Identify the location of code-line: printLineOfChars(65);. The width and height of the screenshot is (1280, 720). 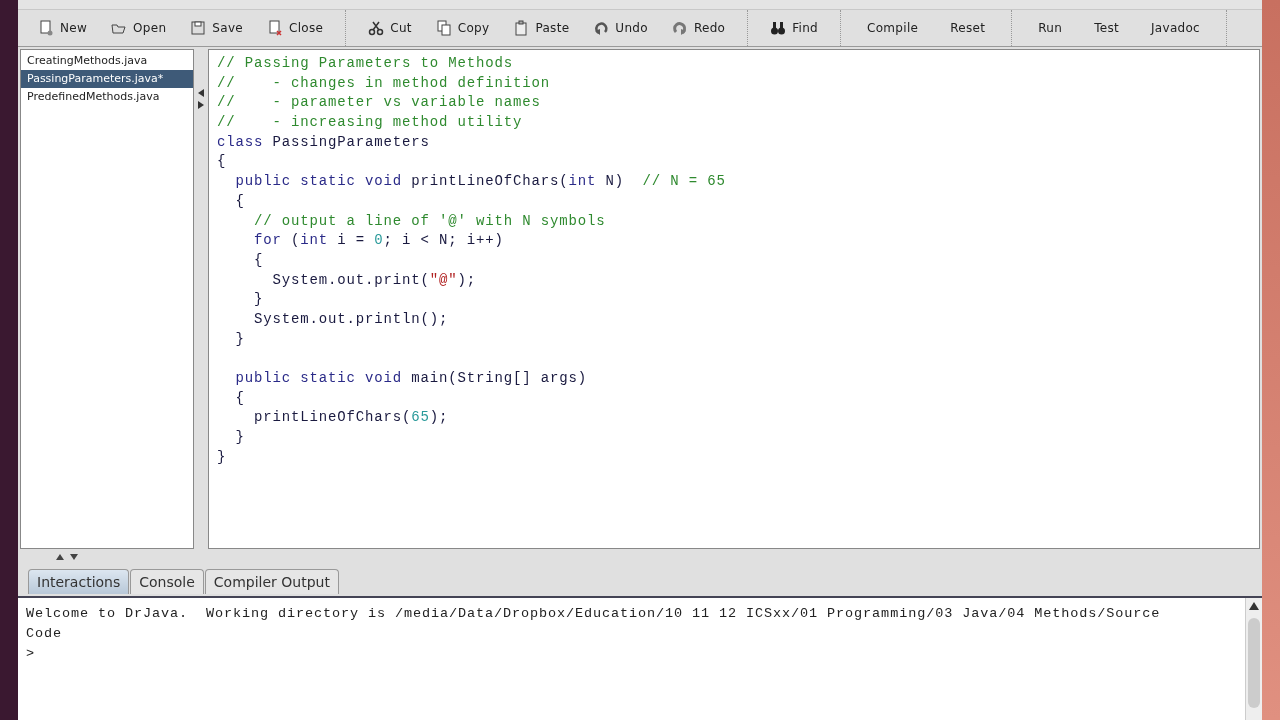
(351, 418).